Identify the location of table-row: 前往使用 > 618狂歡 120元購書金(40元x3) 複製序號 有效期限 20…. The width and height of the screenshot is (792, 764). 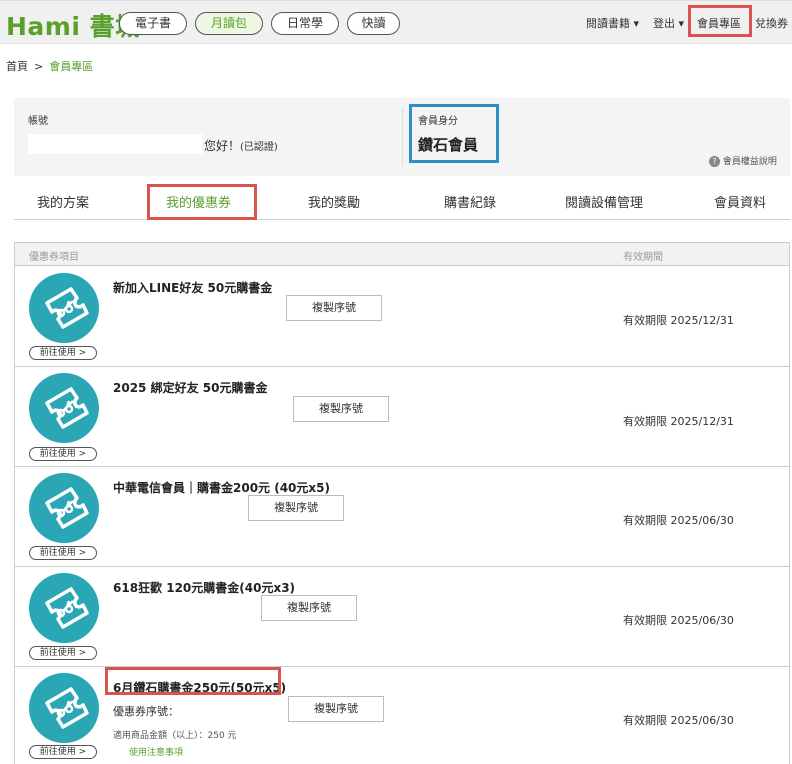
(402, 617).